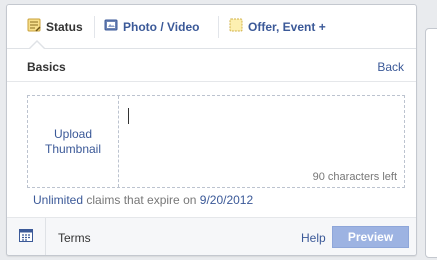  I want to click on tab-photo-video: Photo / Video, so click(151, 26).